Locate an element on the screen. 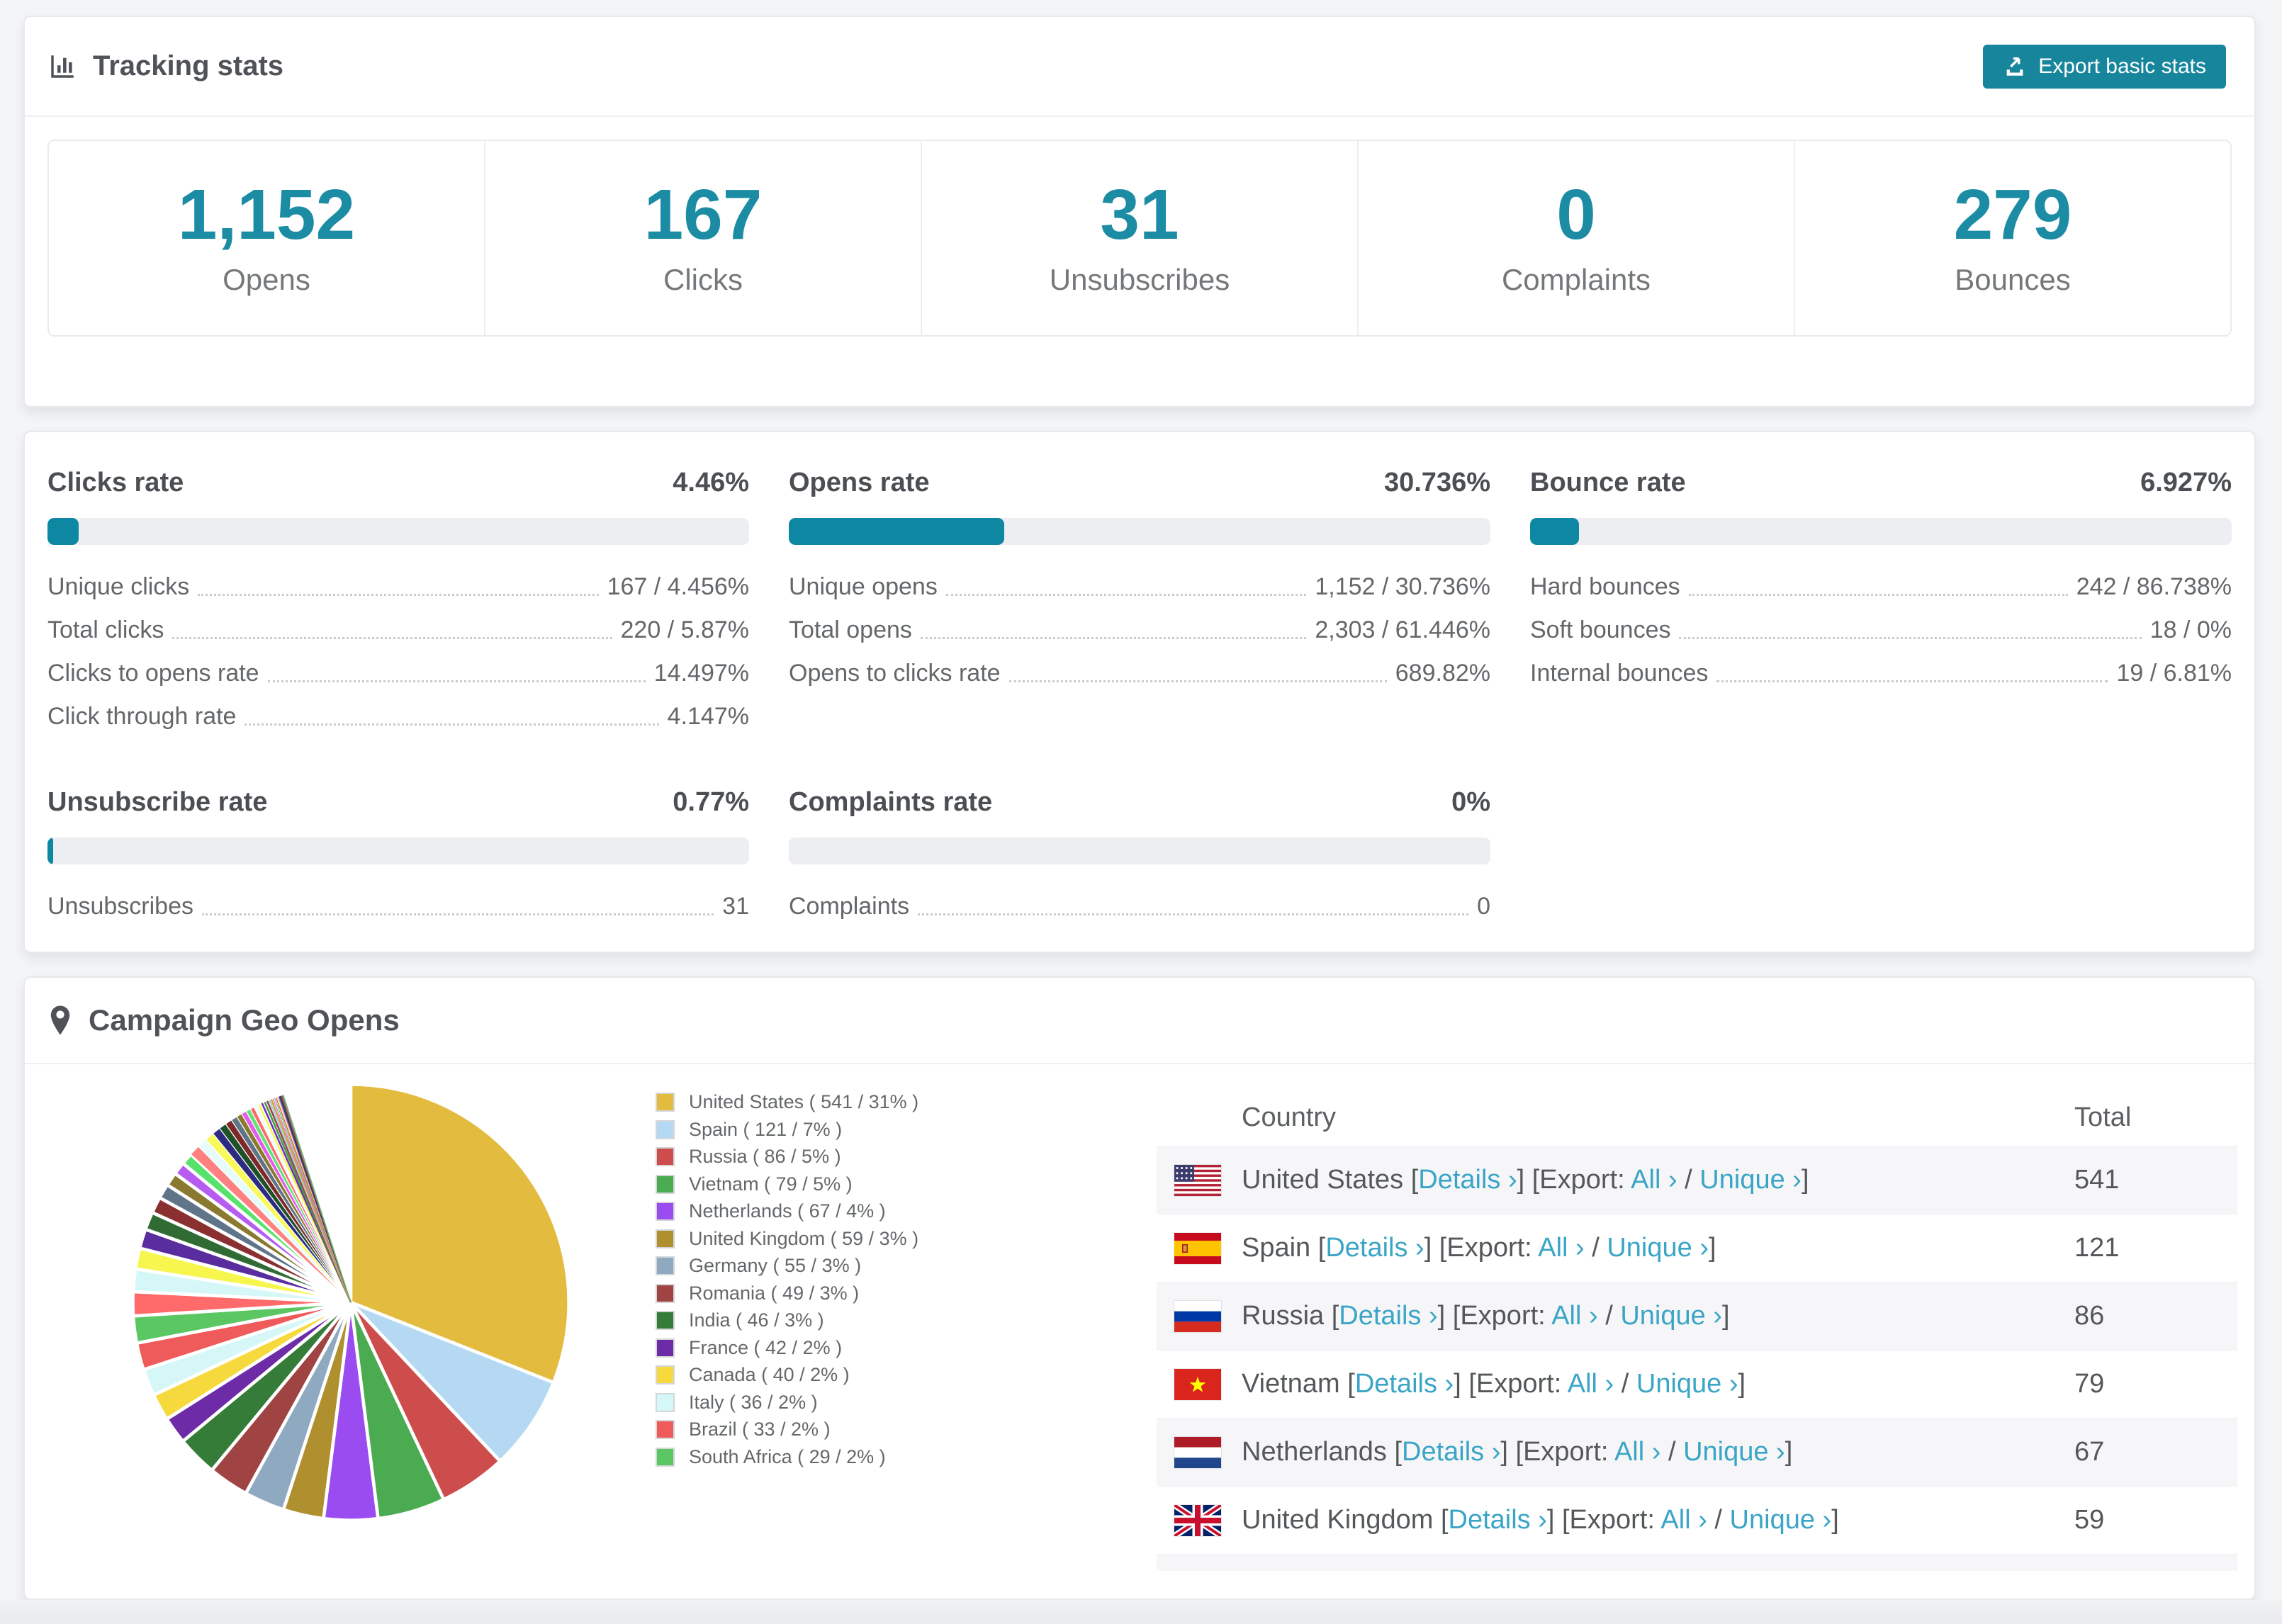  opens-count: 1,152 is located at coordinates (267, 215).